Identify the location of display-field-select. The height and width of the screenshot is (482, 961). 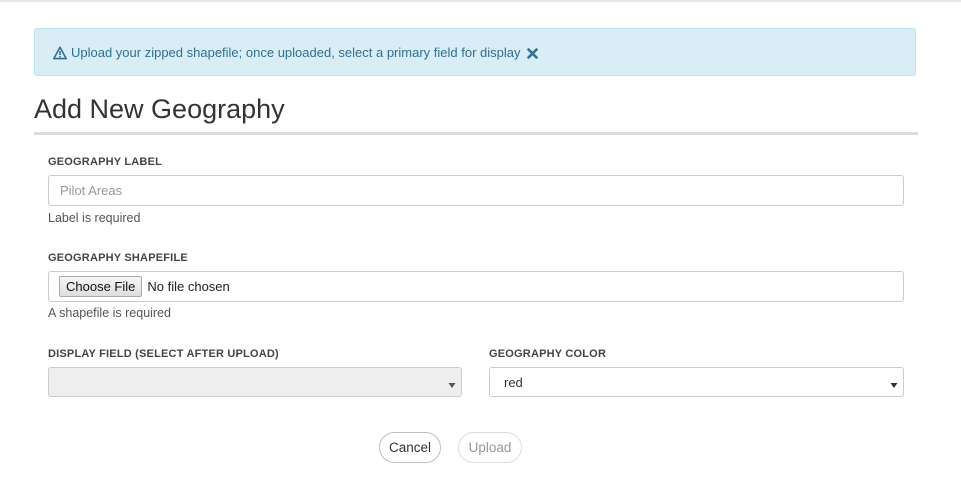
(255, 382).